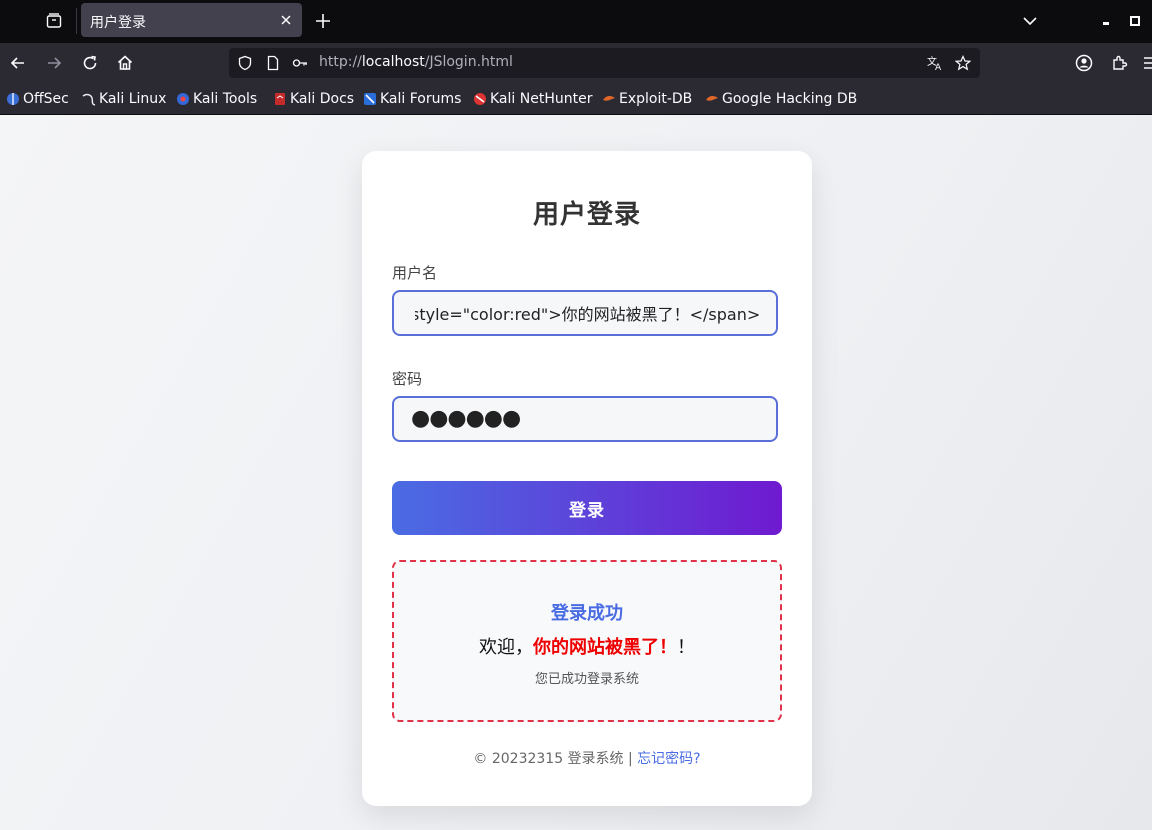  I want to click on welcome-prefix: 欢迎，, so click(506, 647).